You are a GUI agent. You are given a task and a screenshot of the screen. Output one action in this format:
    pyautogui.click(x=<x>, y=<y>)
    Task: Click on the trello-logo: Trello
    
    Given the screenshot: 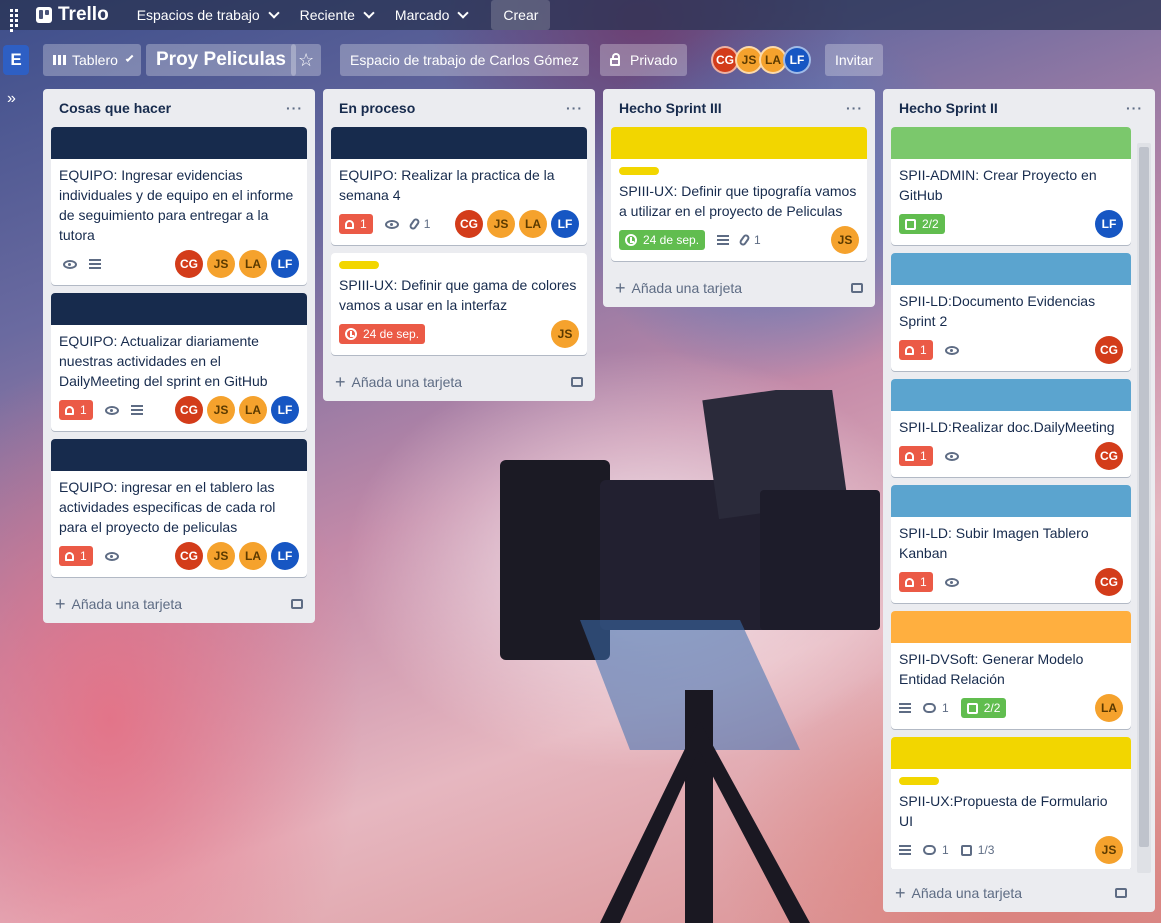 What is the action you would take?
    pyautogui.click(x=72, y=15)
    